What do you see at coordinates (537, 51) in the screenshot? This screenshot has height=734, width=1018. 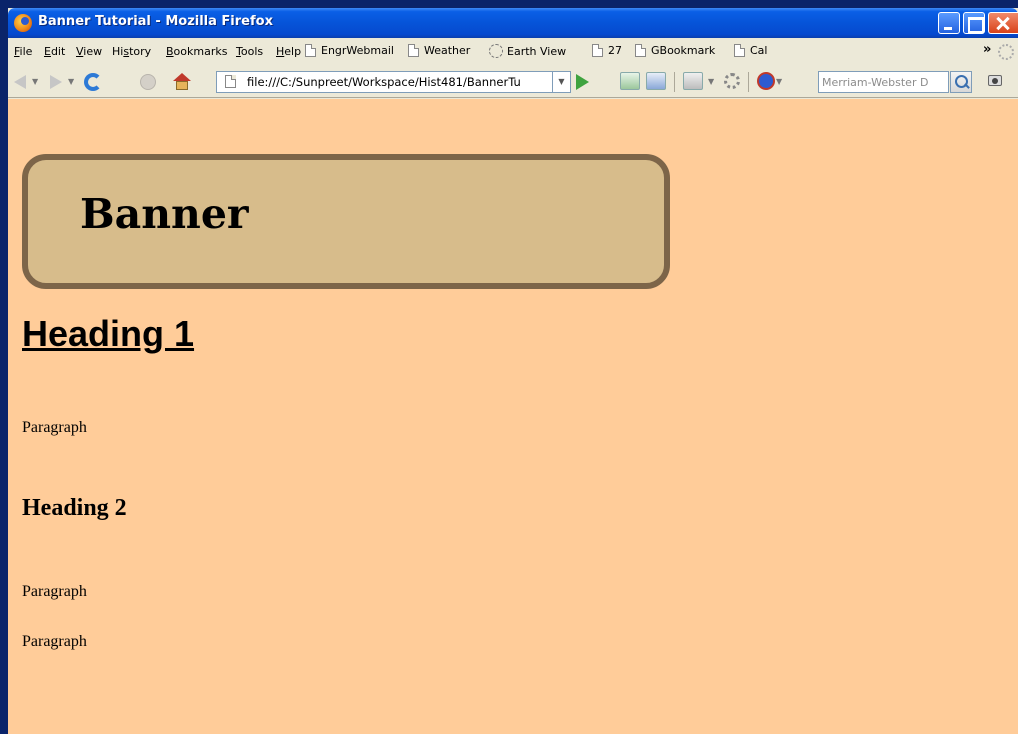 I see `bookmark-label: Earth View` at bounding box center [537, 51].